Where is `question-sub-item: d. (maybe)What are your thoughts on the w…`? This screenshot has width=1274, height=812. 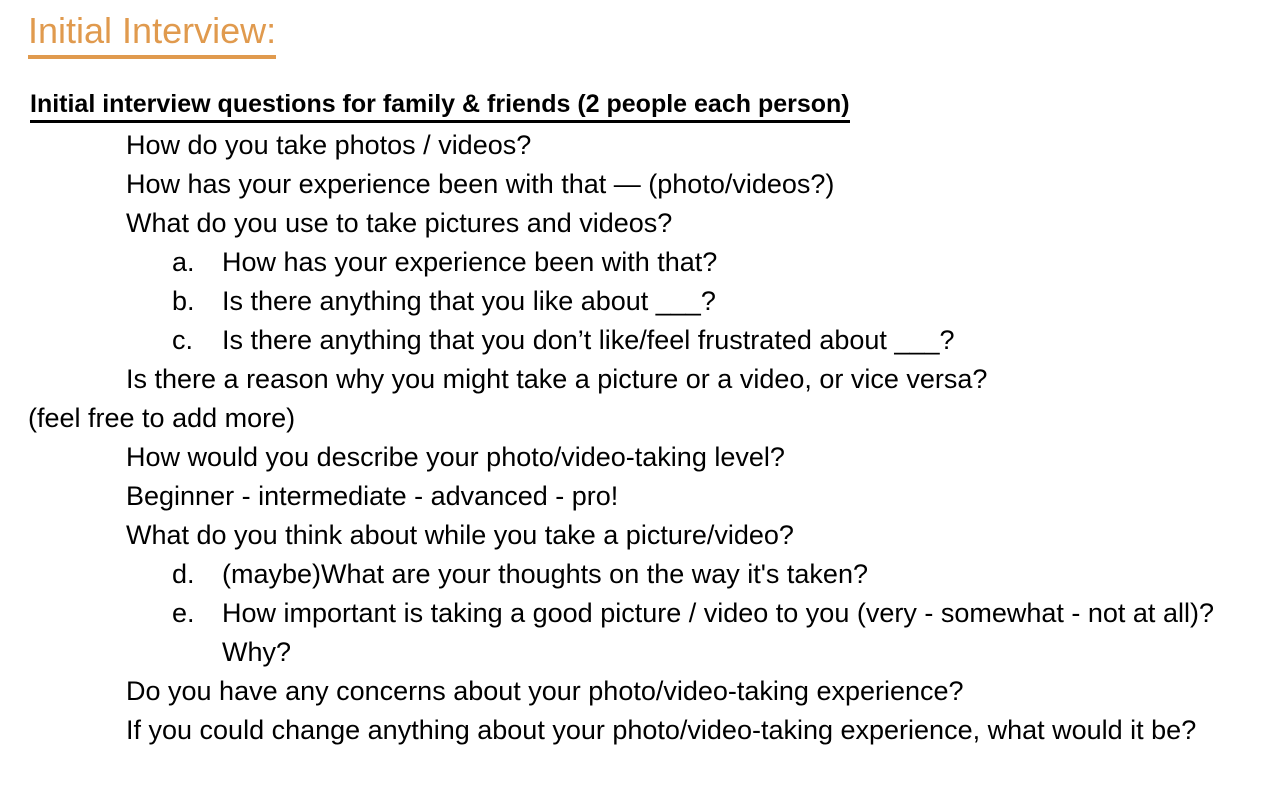
question-sub-item: d. (maybe)What are your thoughts on the w… is located at coordinates (637, 574).